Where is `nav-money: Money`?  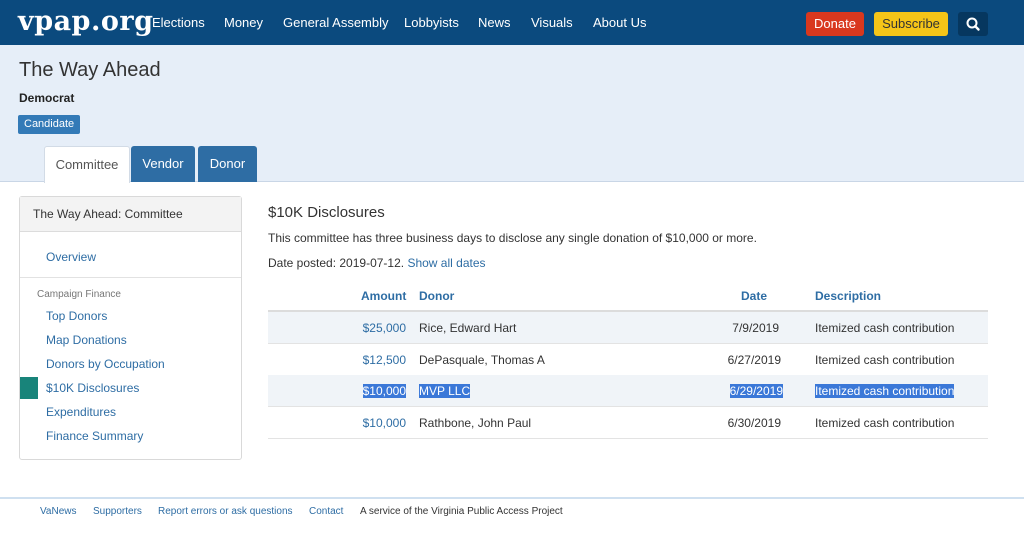 nav-money: Money is located at coordinates (243, 22).